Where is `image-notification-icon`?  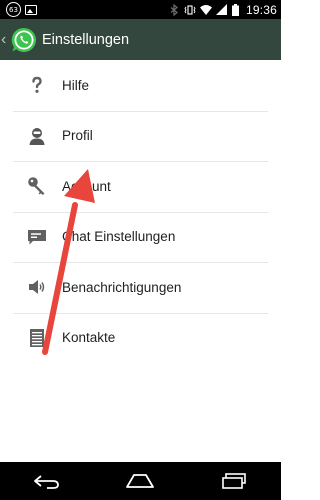 image-notification-icon is located at coordinates (31, 9).